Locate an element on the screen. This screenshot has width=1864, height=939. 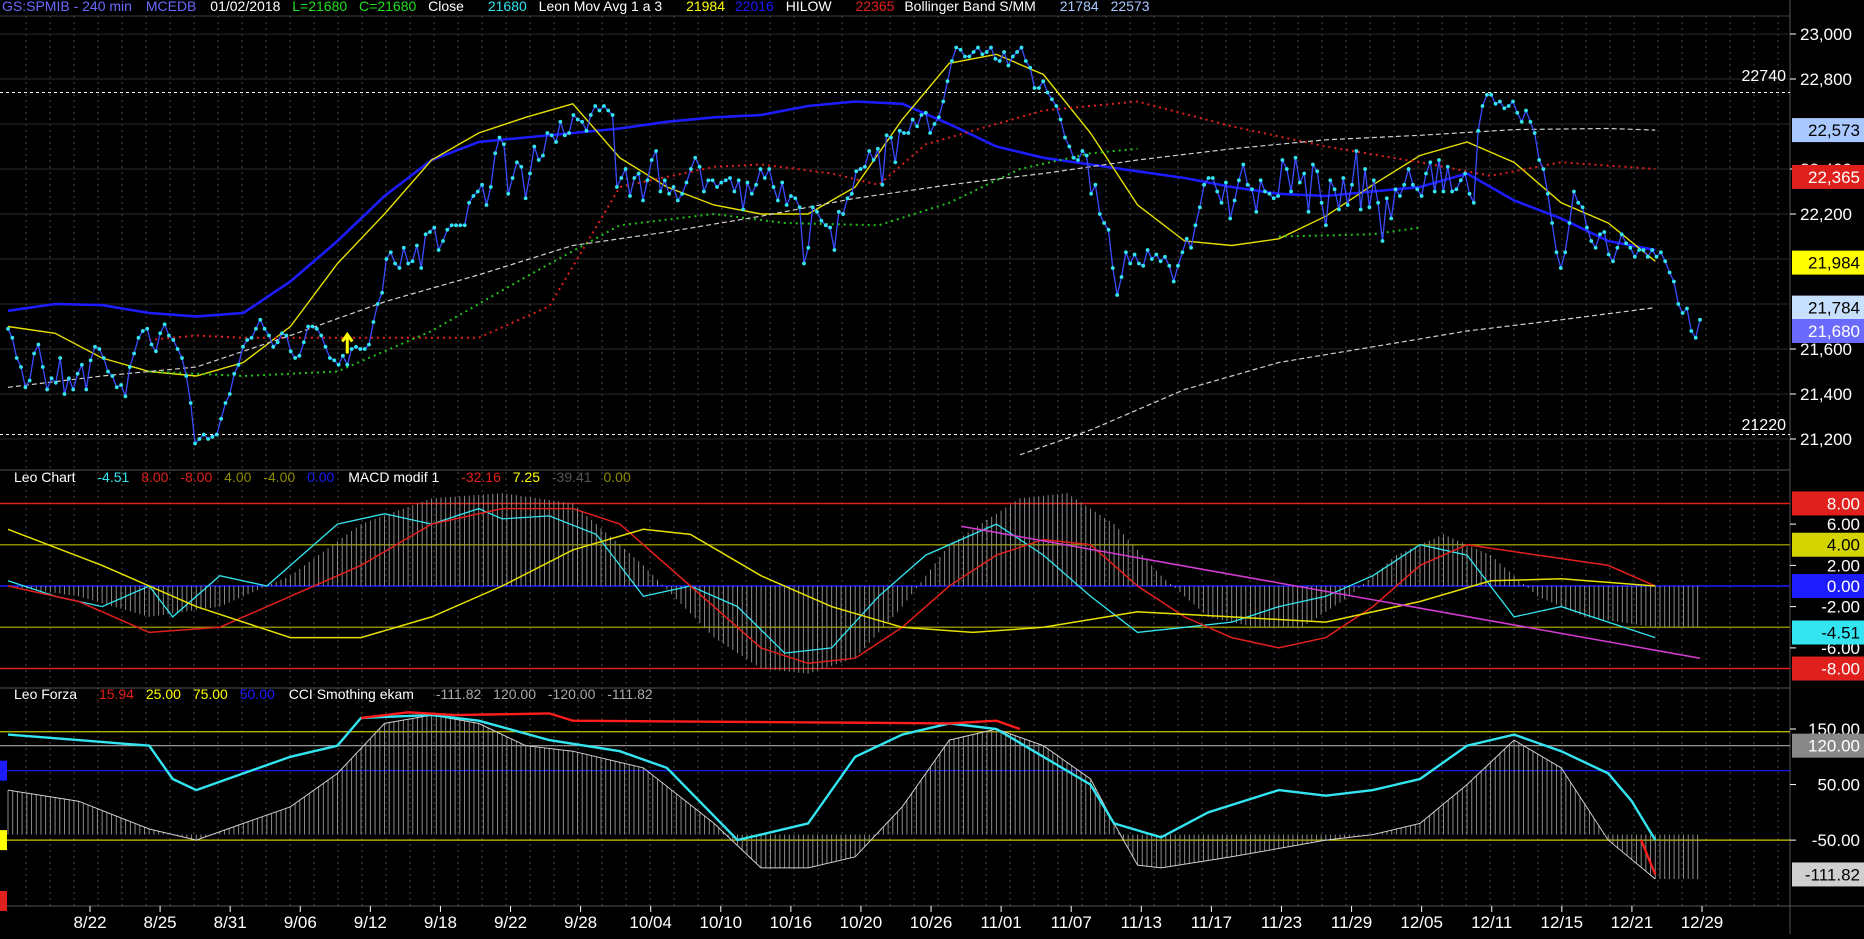
x-tick-label: 10/26 is located at coordinates (931, 922).